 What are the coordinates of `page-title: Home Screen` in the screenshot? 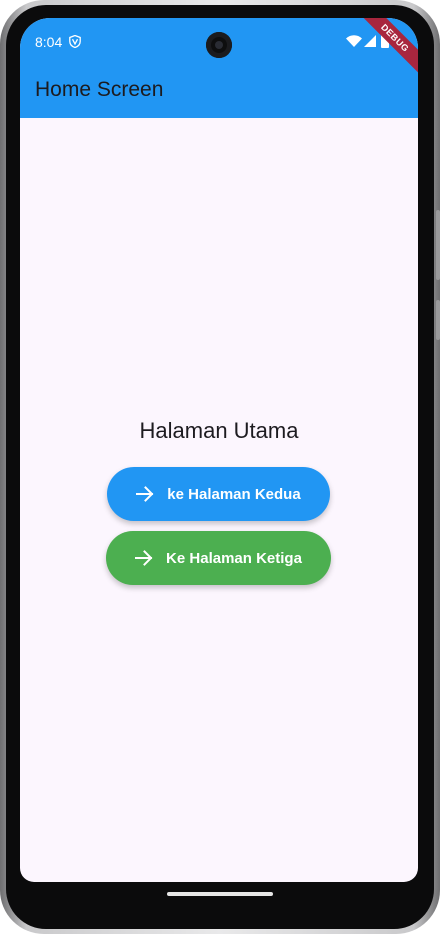 It's located at (99, 89).